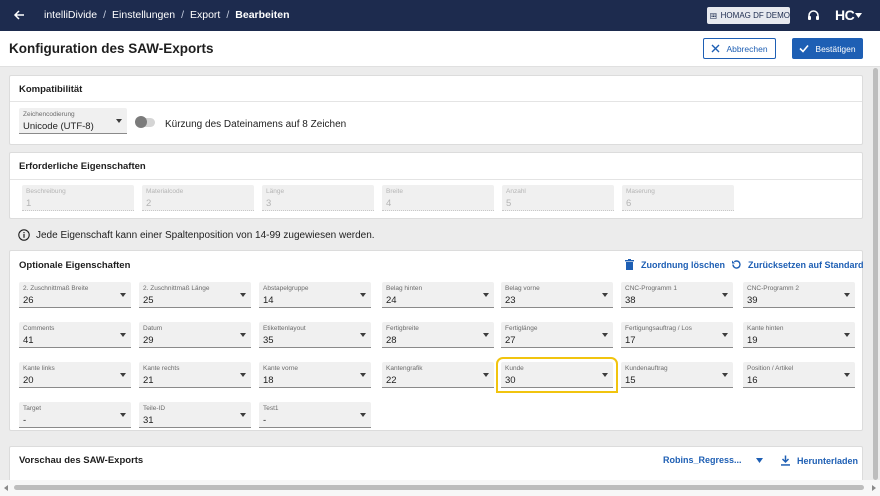 The height and width of the screenshot is (496, 880). Describe the element at coordinates (521, 328) in the screenshot. I see `field-label: Fertiglänge` at that location.